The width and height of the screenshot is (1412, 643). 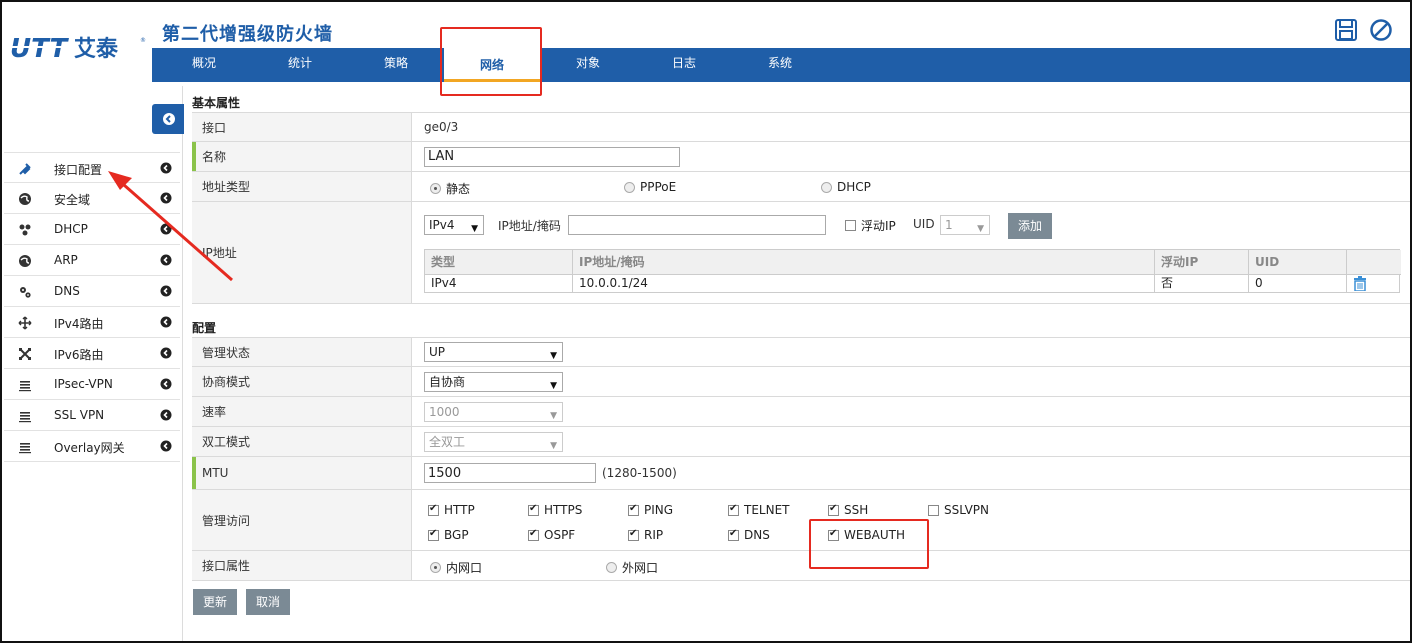 What do you see at coordinates (493, 381) in the screenshot?
I see `negotiation-select: 自协商 ▼` at bounding box center [493, 381].